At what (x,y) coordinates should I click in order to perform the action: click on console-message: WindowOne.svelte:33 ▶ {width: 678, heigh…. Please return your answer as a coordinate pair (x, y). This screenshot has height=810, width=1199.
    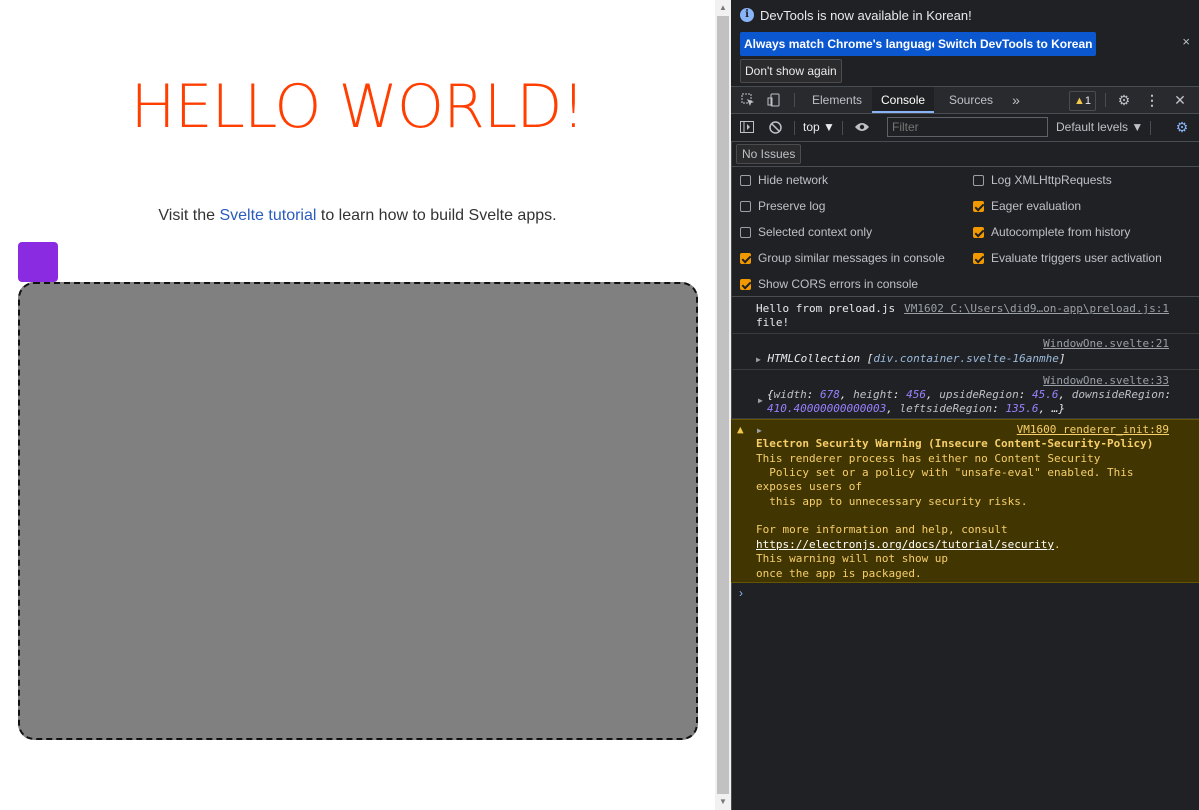
    Looking at the image, I should click on (965, 394).